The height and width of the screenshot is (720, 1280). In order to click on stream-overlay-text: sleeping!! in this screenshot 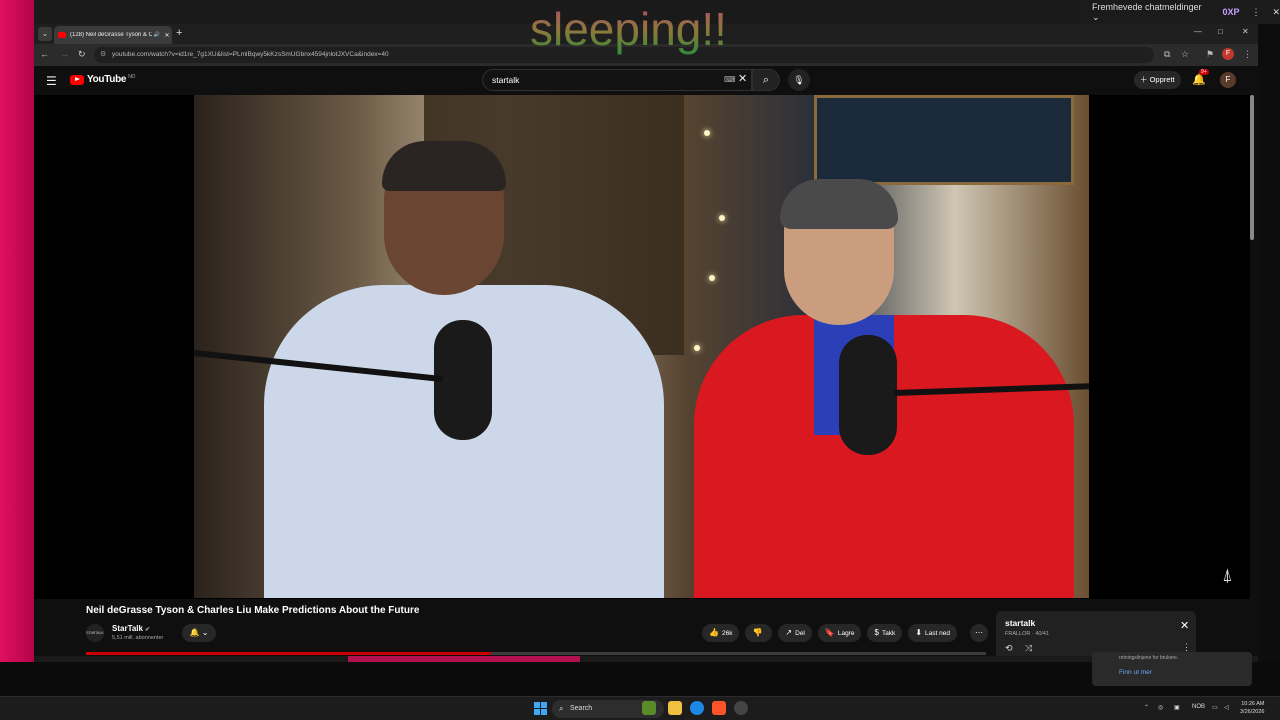, I will do `click(628, 29)`.